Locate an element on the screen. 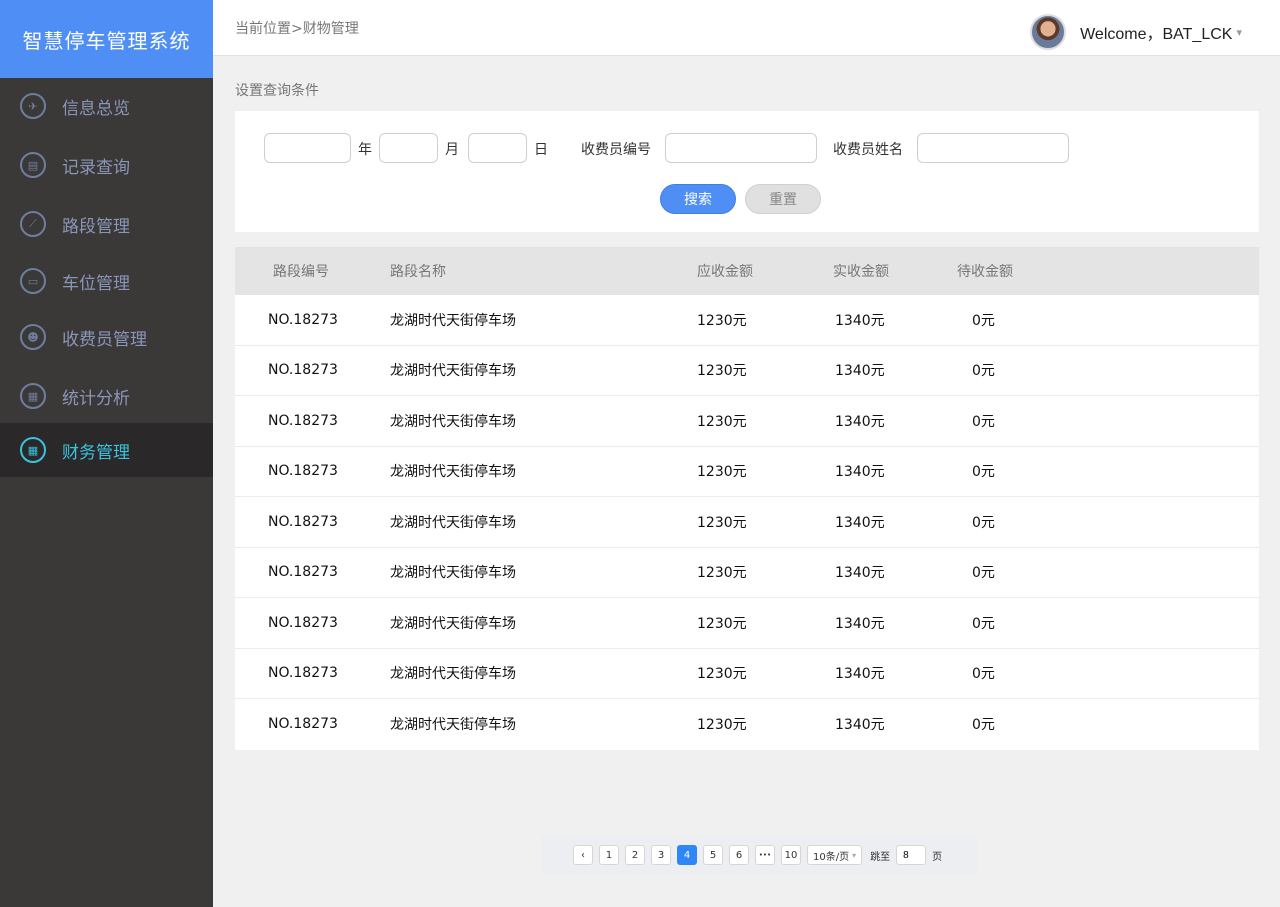 This screenshot has width=1280, height=907. sidebar-item-finance: ▦ 财务管理 is located at coordinates (106, 450).